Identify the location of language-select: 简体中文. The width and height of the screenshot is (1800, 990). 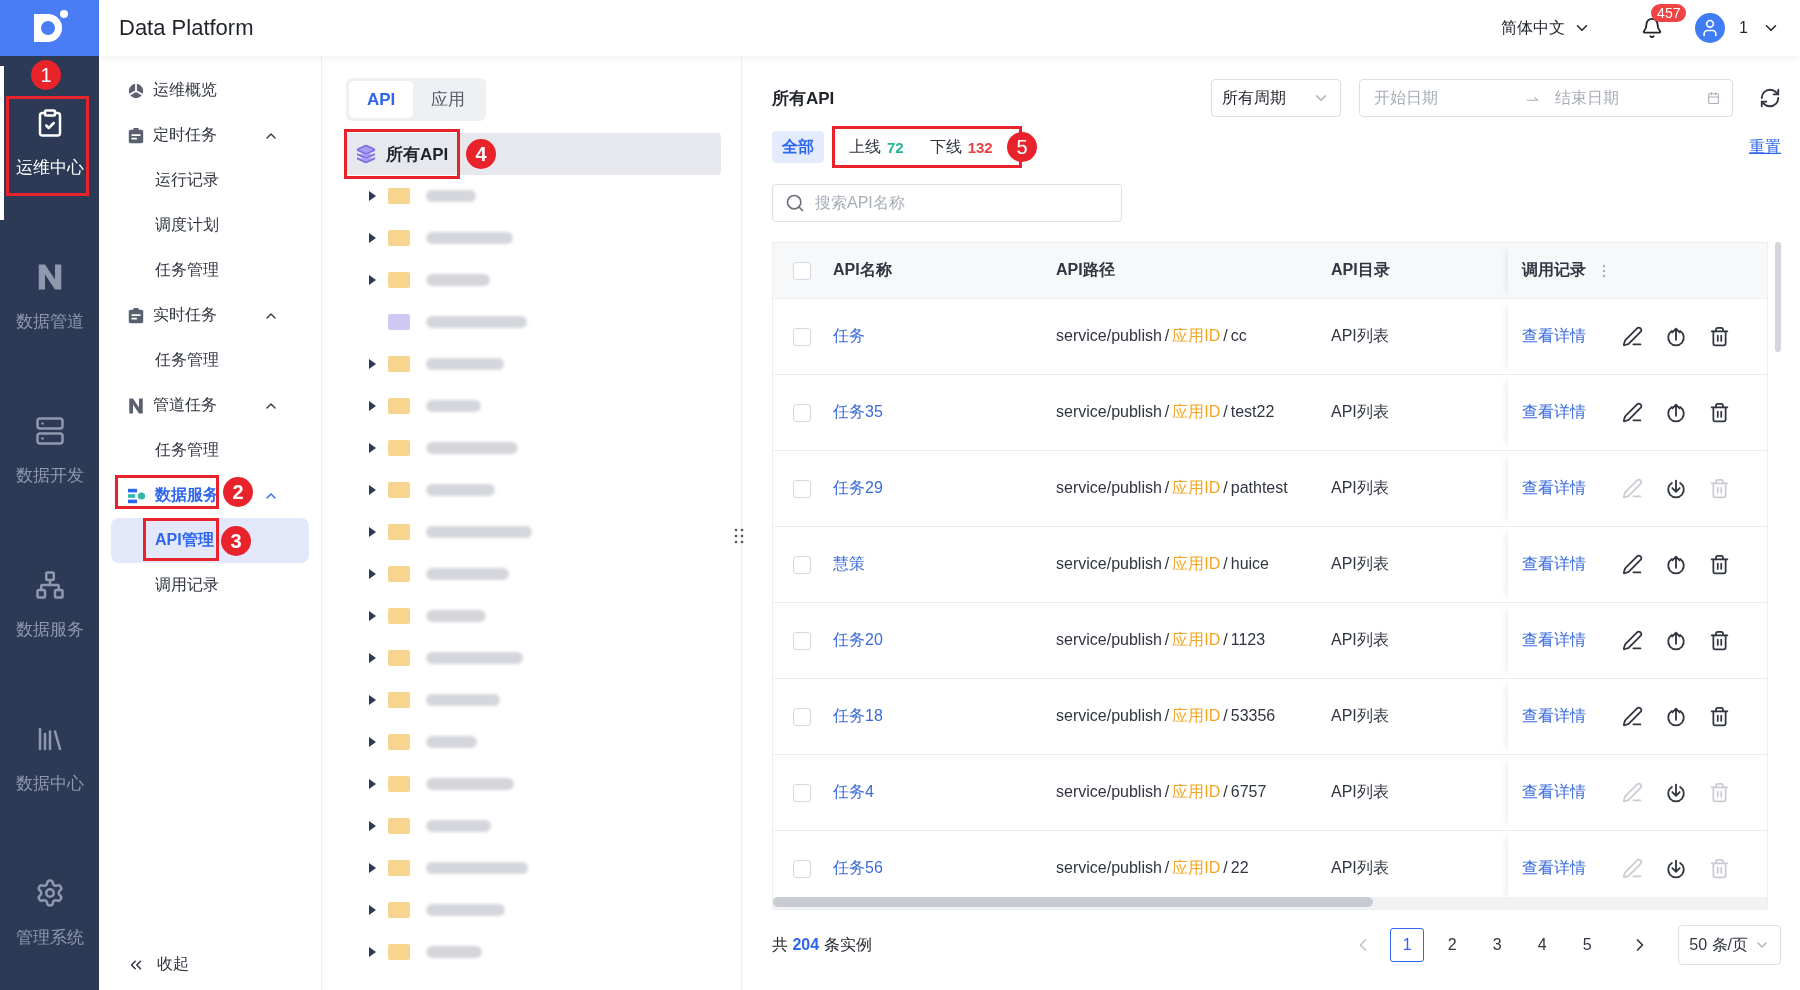
(1546, 28).